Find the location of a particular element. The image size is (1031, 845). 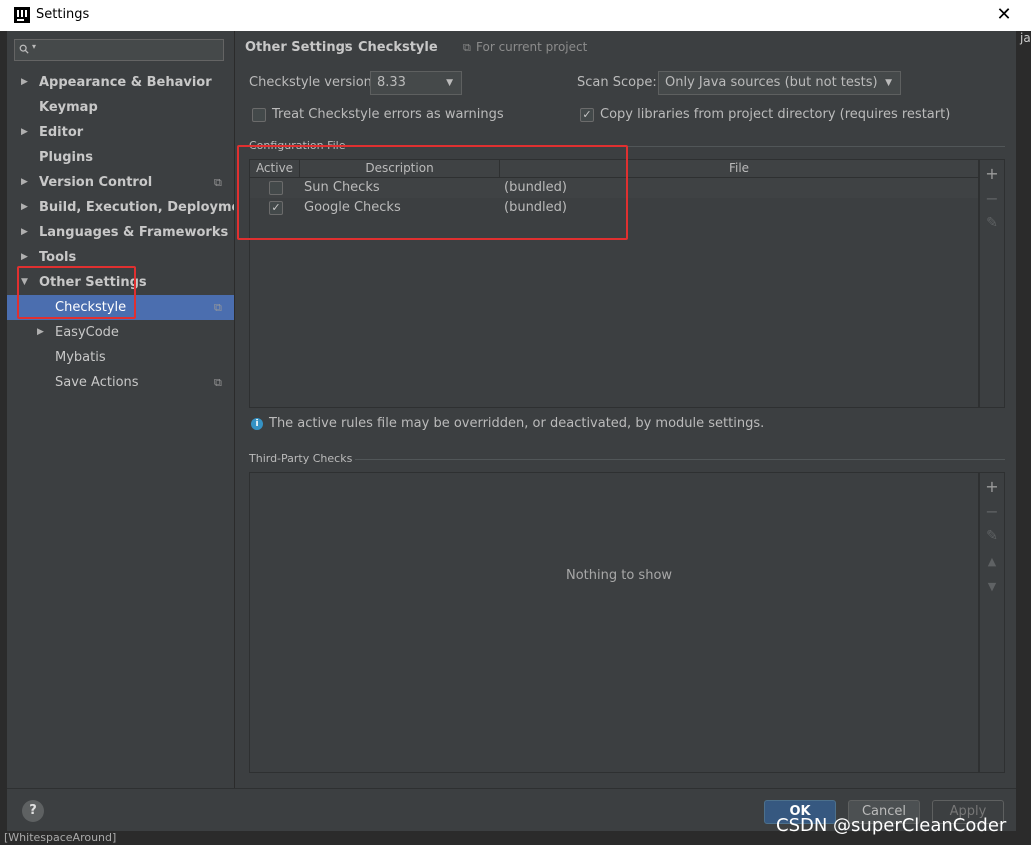

breadcrumb-parent: Other Settings is located at coordinates (299, 47).